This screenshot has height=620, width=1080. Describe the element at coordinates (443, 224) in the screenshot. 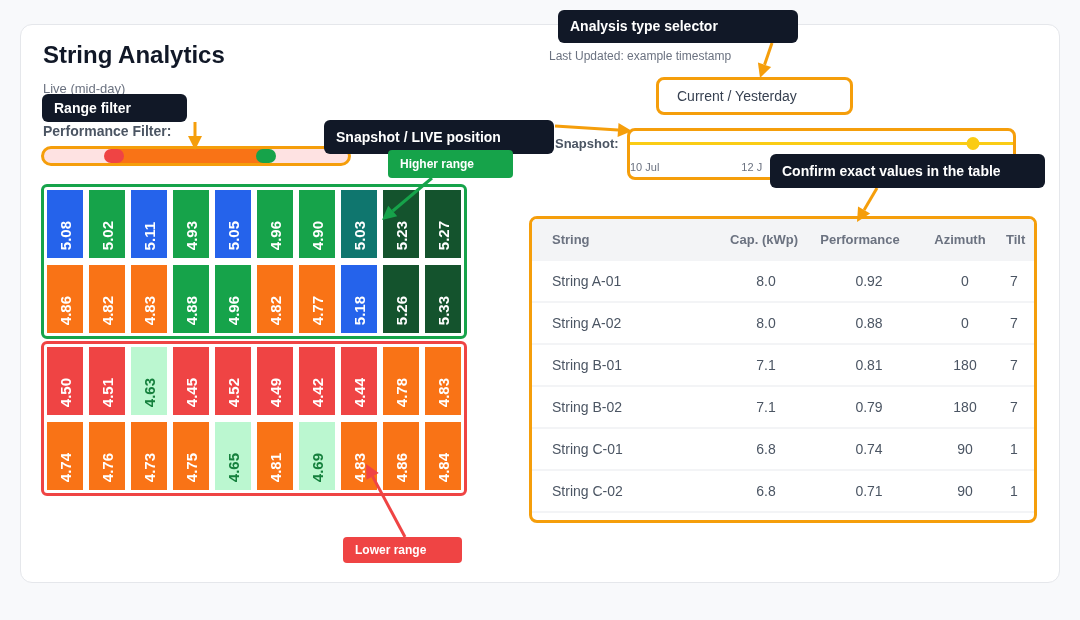

I see `heatmap-cell: 5.27` at that location.